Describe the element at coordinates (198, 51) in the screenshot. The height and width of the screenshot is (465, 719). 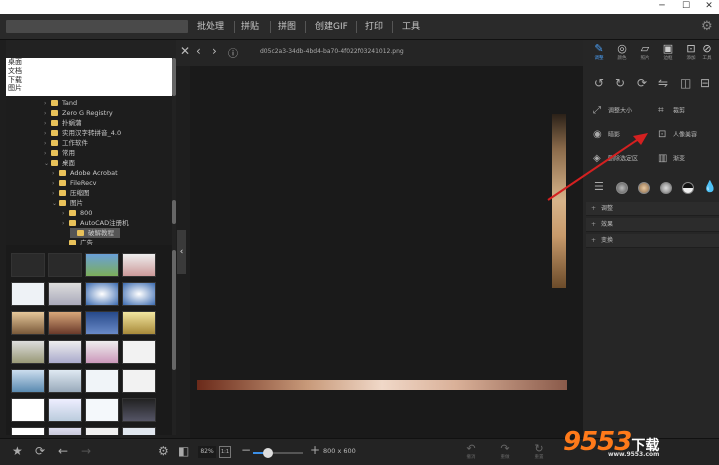
I see `previous-image-icon: ‹` at that location.